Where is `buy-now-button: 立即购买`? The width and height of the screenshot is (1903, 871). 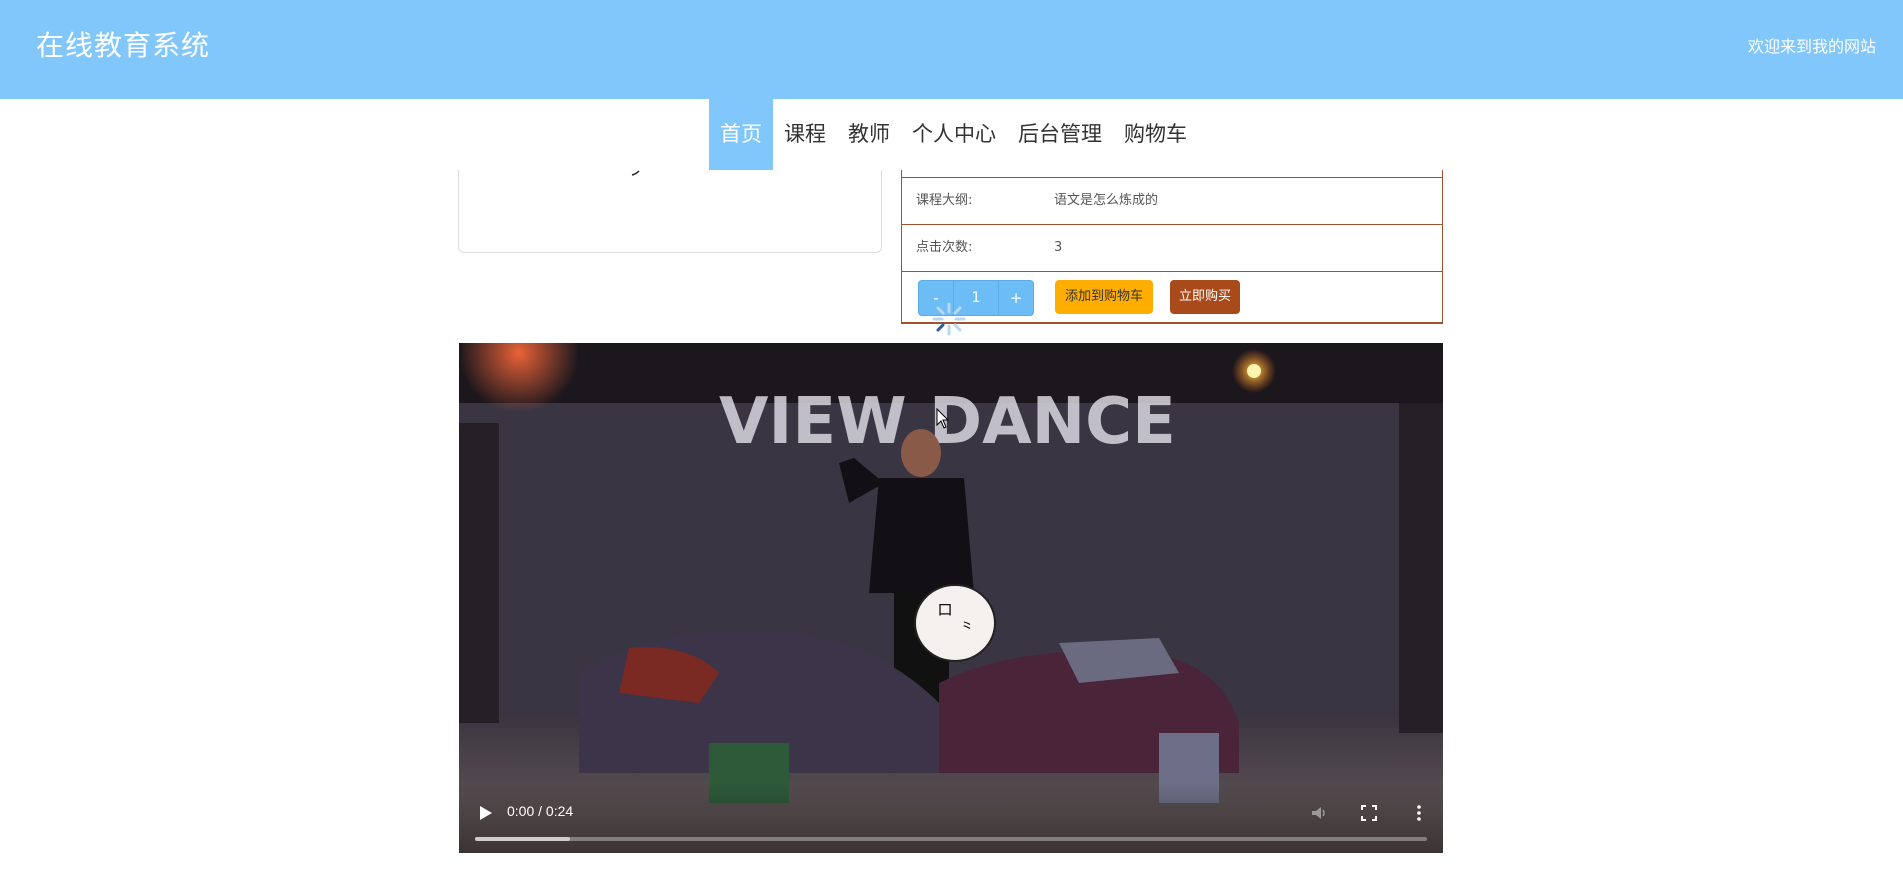
buy-now-button: 立即购买 is located at coordinates (1205, 297).